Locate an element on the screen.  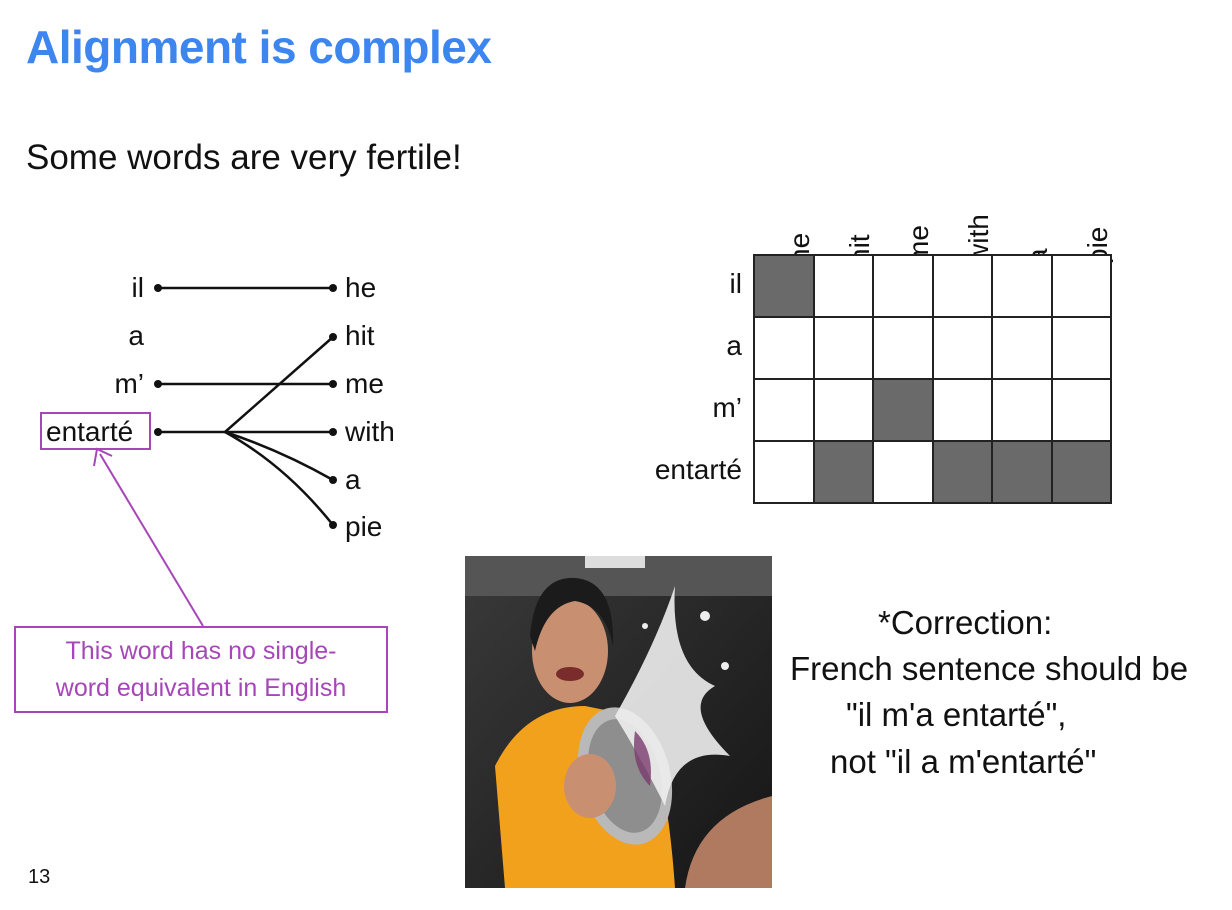
matrix-cell-m’-a is located at coordinates (1023, 411).